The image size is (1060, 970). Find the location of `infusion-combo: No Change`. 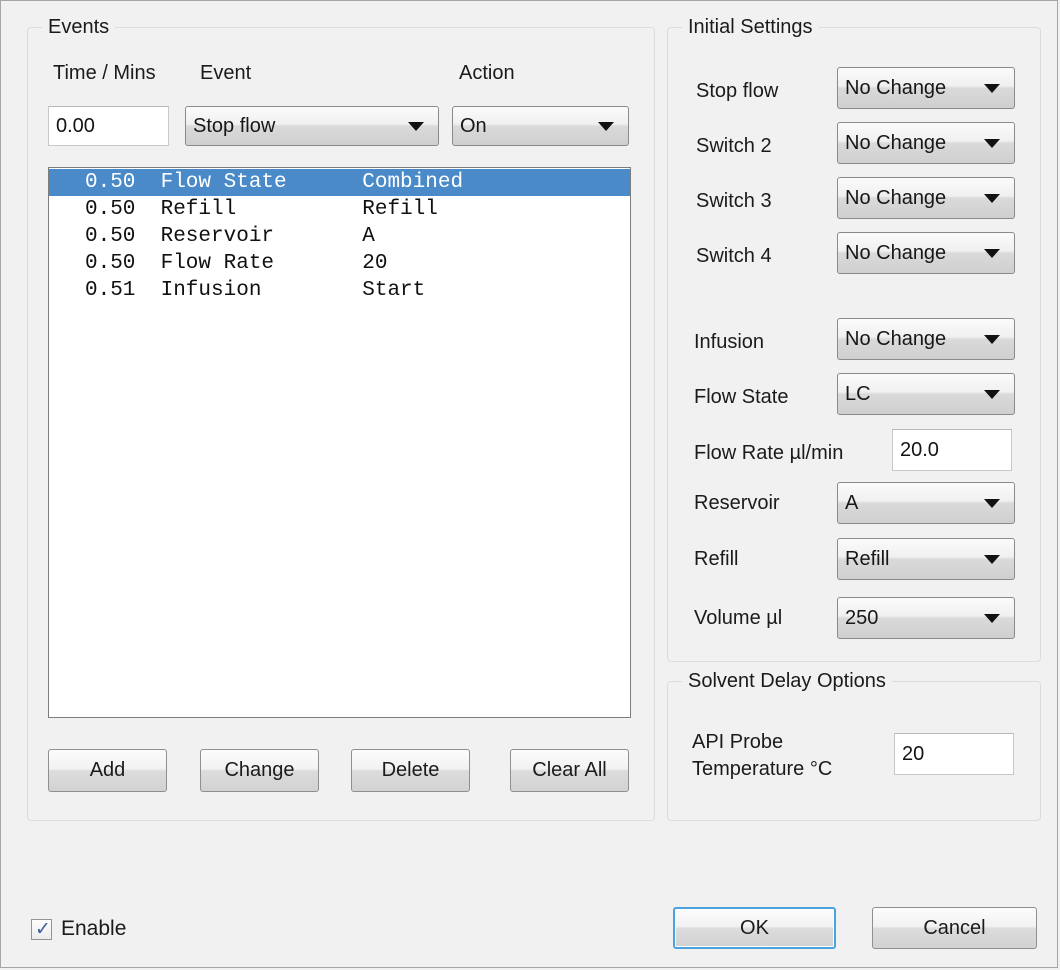

infusion-combo: No Change is located at coordinates (926, 339).